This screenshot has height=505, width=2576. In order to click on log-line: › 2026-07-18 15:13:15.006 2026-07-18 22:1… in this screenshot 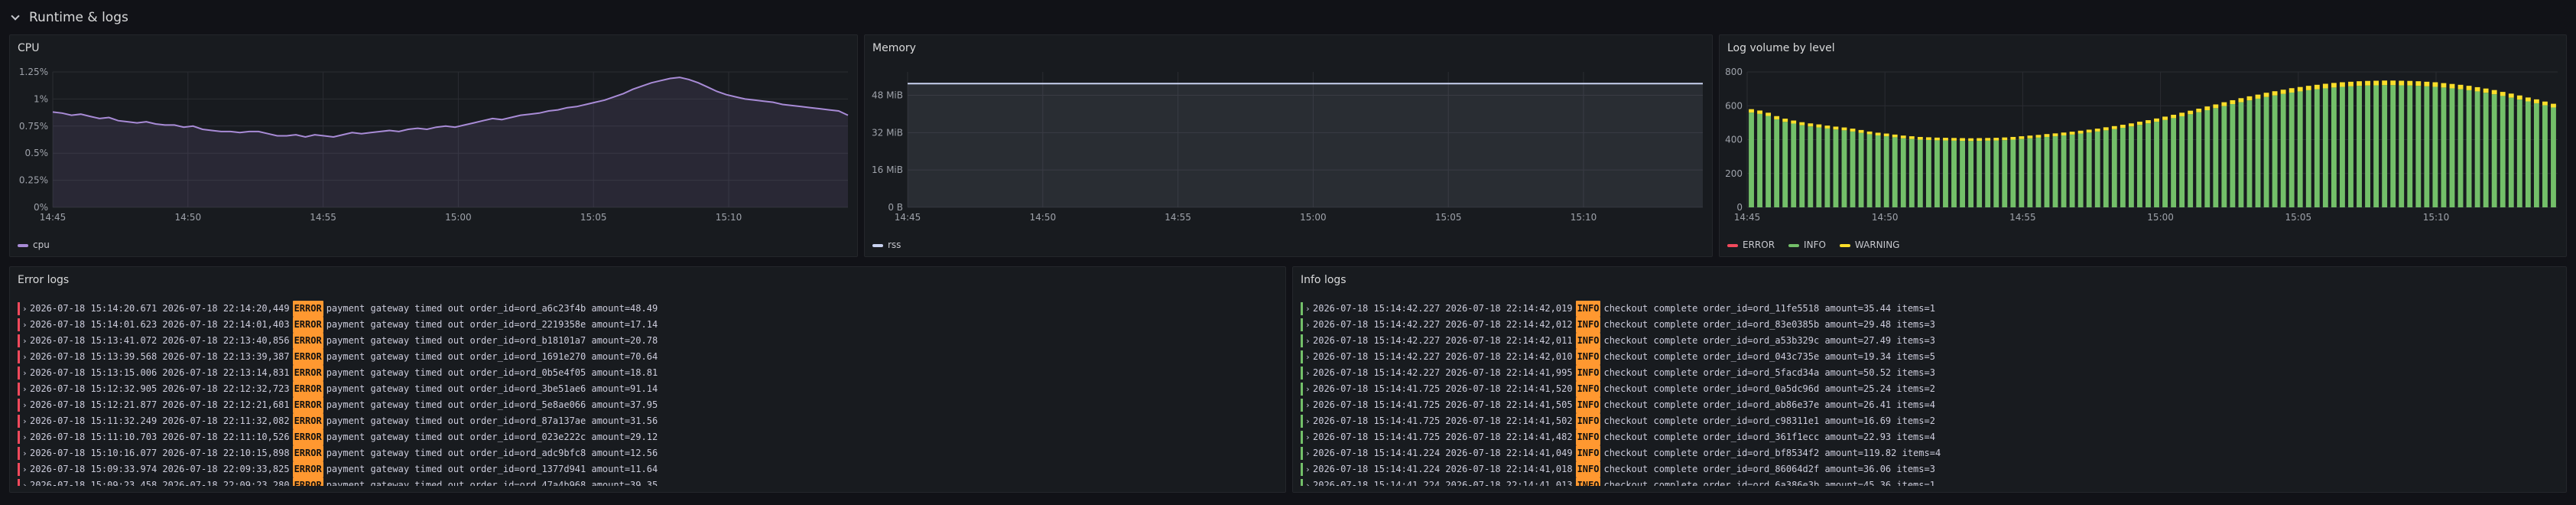, I will do `click(648, 373)`.